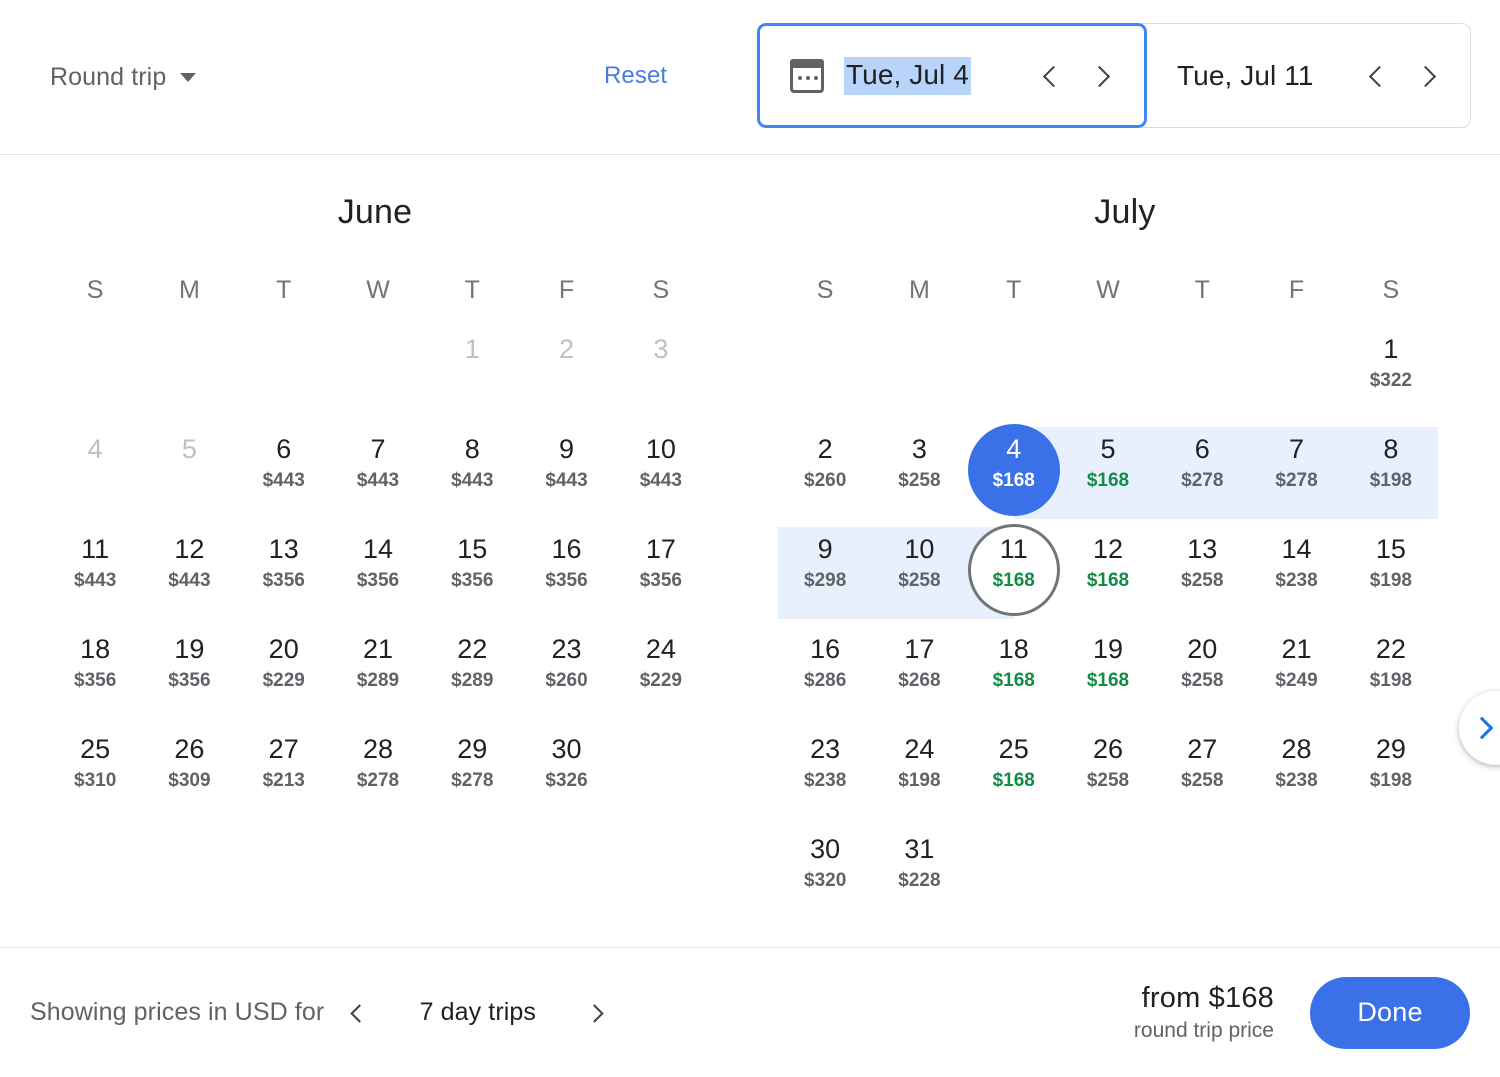 The image size is (1500, 1077). I want to click on calendar-day-cell: 15 $356, so click(472, 573).